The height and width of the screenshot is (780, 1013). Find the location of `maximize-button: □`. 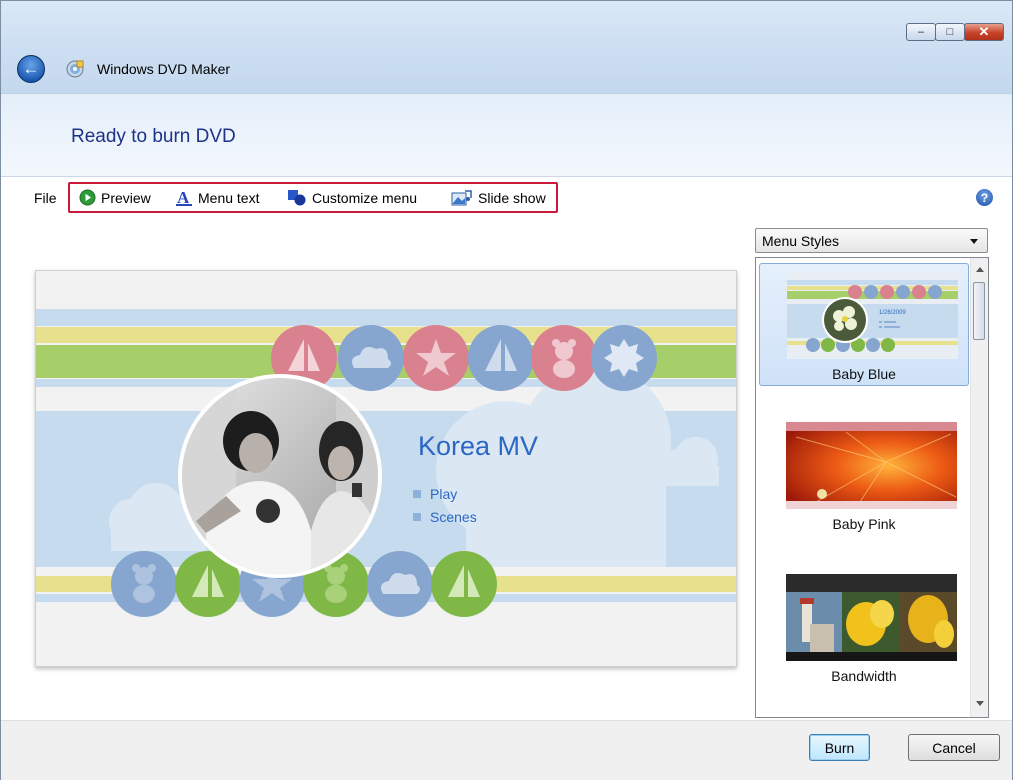

maximize-button: □ is located at coordinates (950, 32).